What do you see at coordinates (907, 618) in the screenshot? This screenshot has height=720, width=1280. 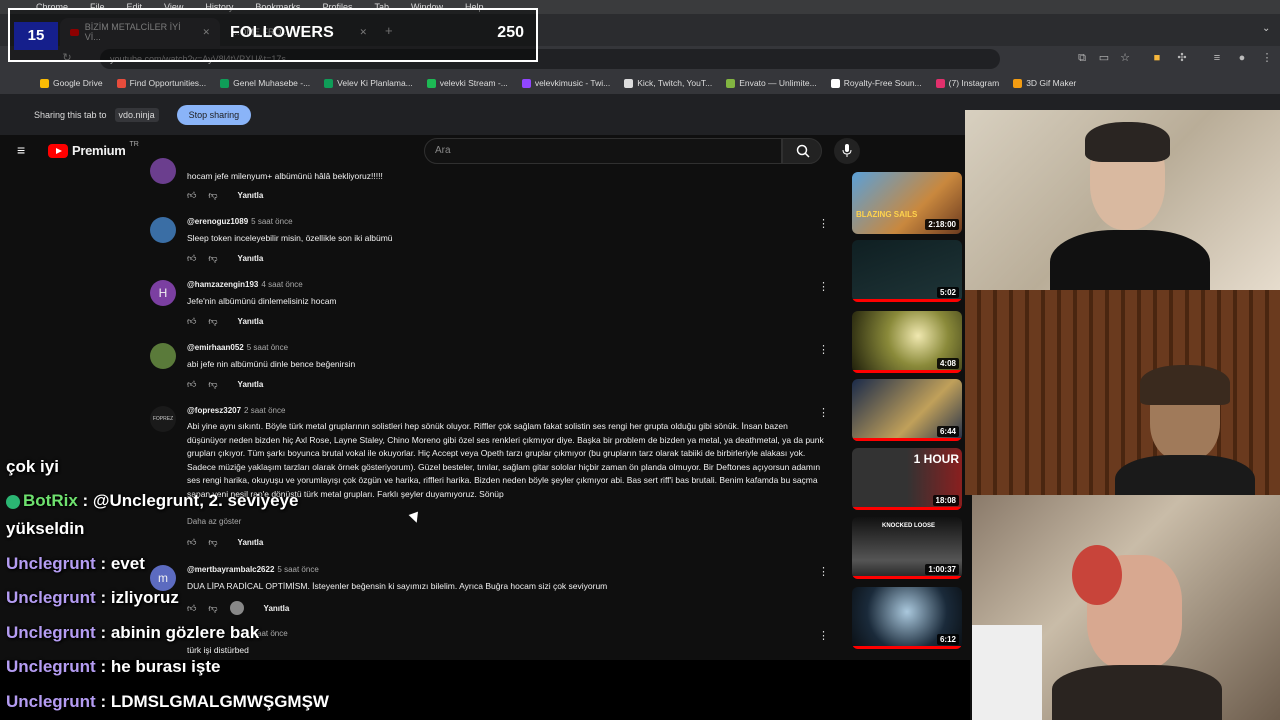 I see `related-video-thumbnail: 6:12` at bounding box center [907, 618].